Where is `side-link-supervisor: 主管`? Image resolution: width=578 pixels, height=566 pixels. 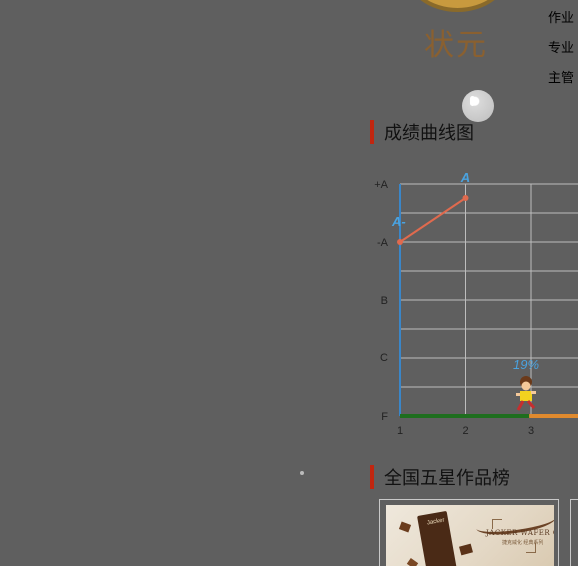
side-link-supervisor: 主管 is located at coordinates (561, 76).